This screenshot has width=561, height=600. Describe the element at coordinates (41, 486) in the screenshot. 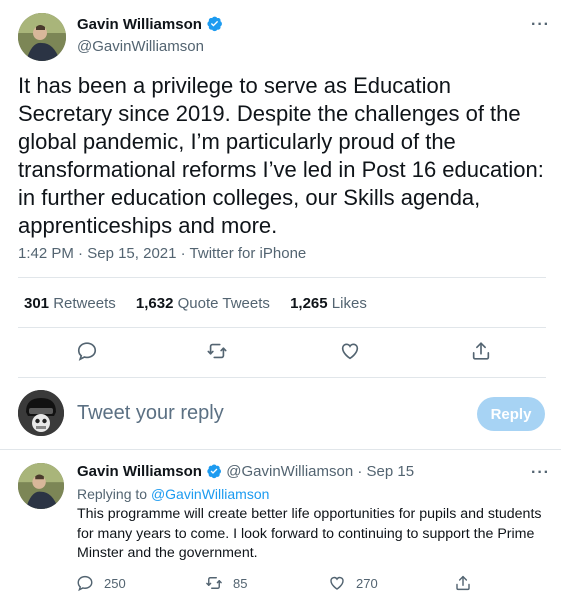

I see `reply-author-avatar` at that location.